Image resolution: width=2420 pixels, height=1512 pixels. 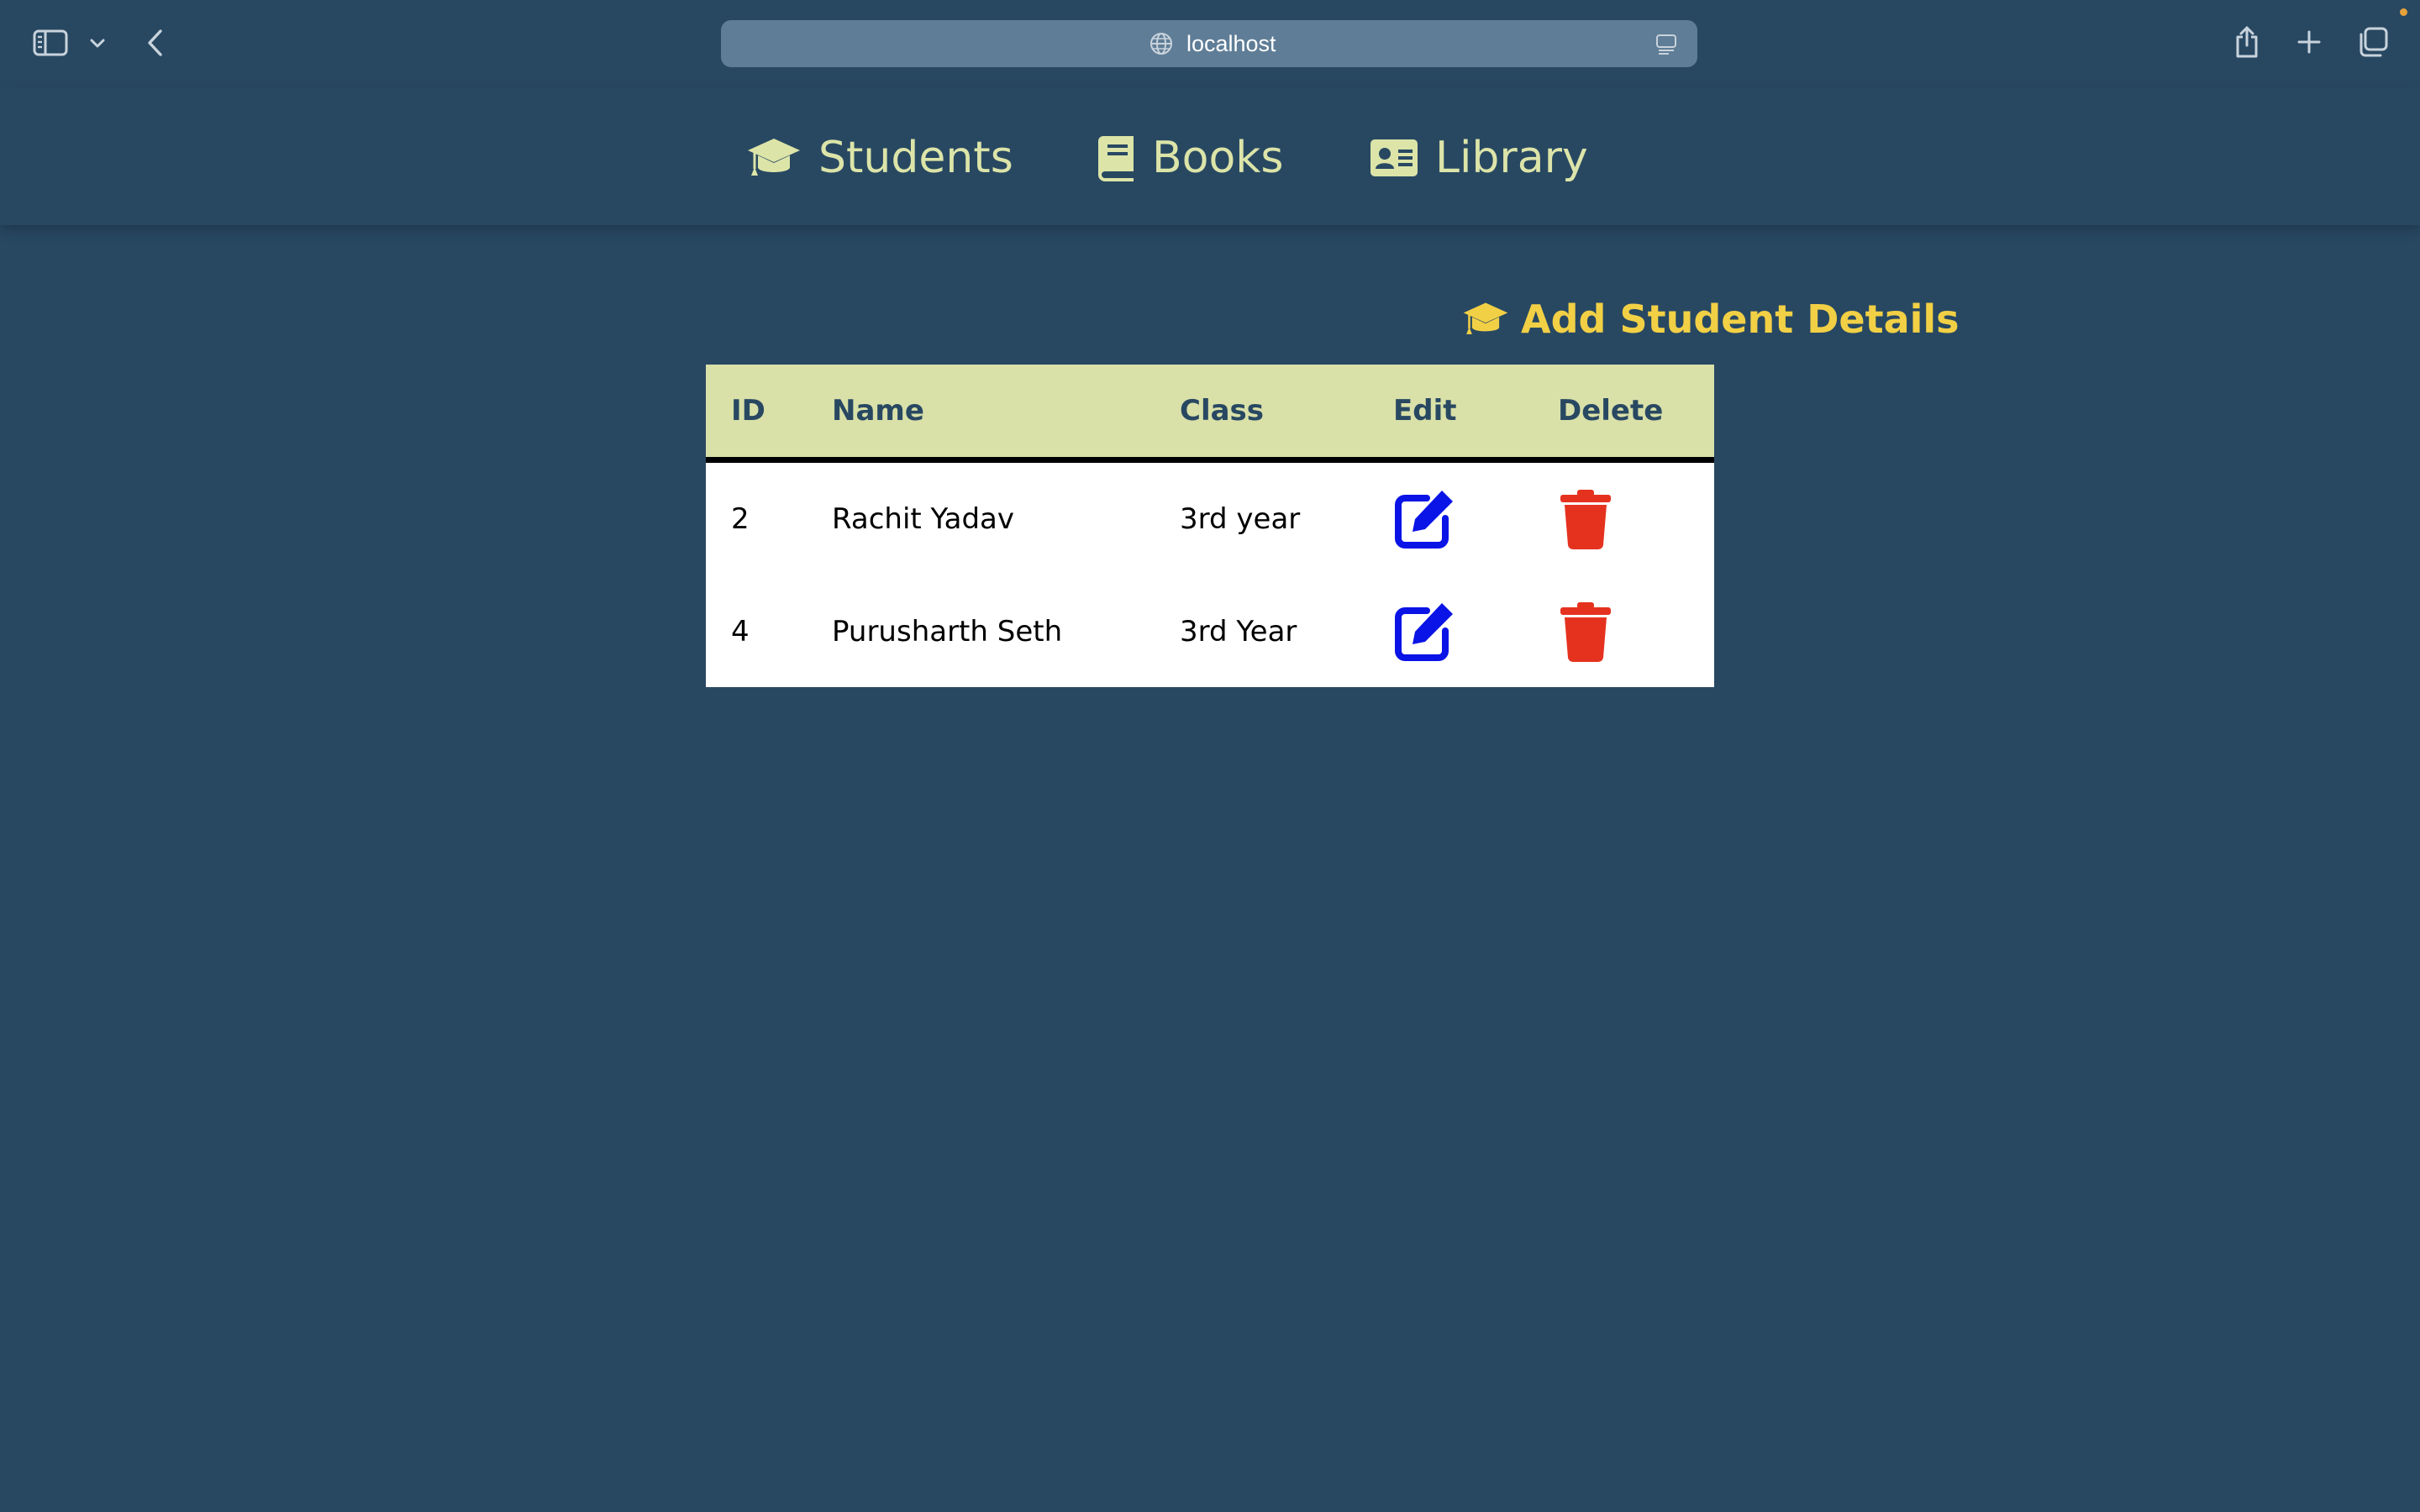 I want to click on column-header-delete: Delete, so click(x=1611, y=411).